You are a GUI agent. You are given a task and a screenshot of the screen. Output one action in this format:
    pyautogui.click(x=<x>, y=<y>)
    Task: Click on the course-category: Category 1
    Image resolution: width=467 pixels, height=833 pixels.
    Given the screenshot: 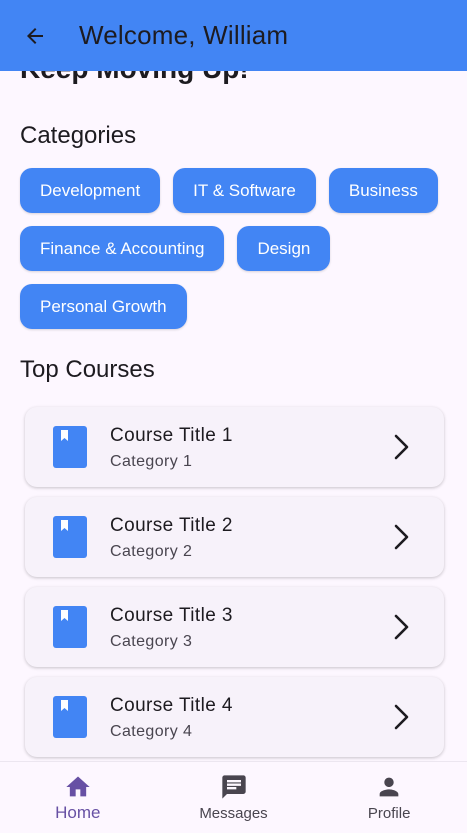 What is the action you would take?
    pyautogui.click(x=151, y=461)
    